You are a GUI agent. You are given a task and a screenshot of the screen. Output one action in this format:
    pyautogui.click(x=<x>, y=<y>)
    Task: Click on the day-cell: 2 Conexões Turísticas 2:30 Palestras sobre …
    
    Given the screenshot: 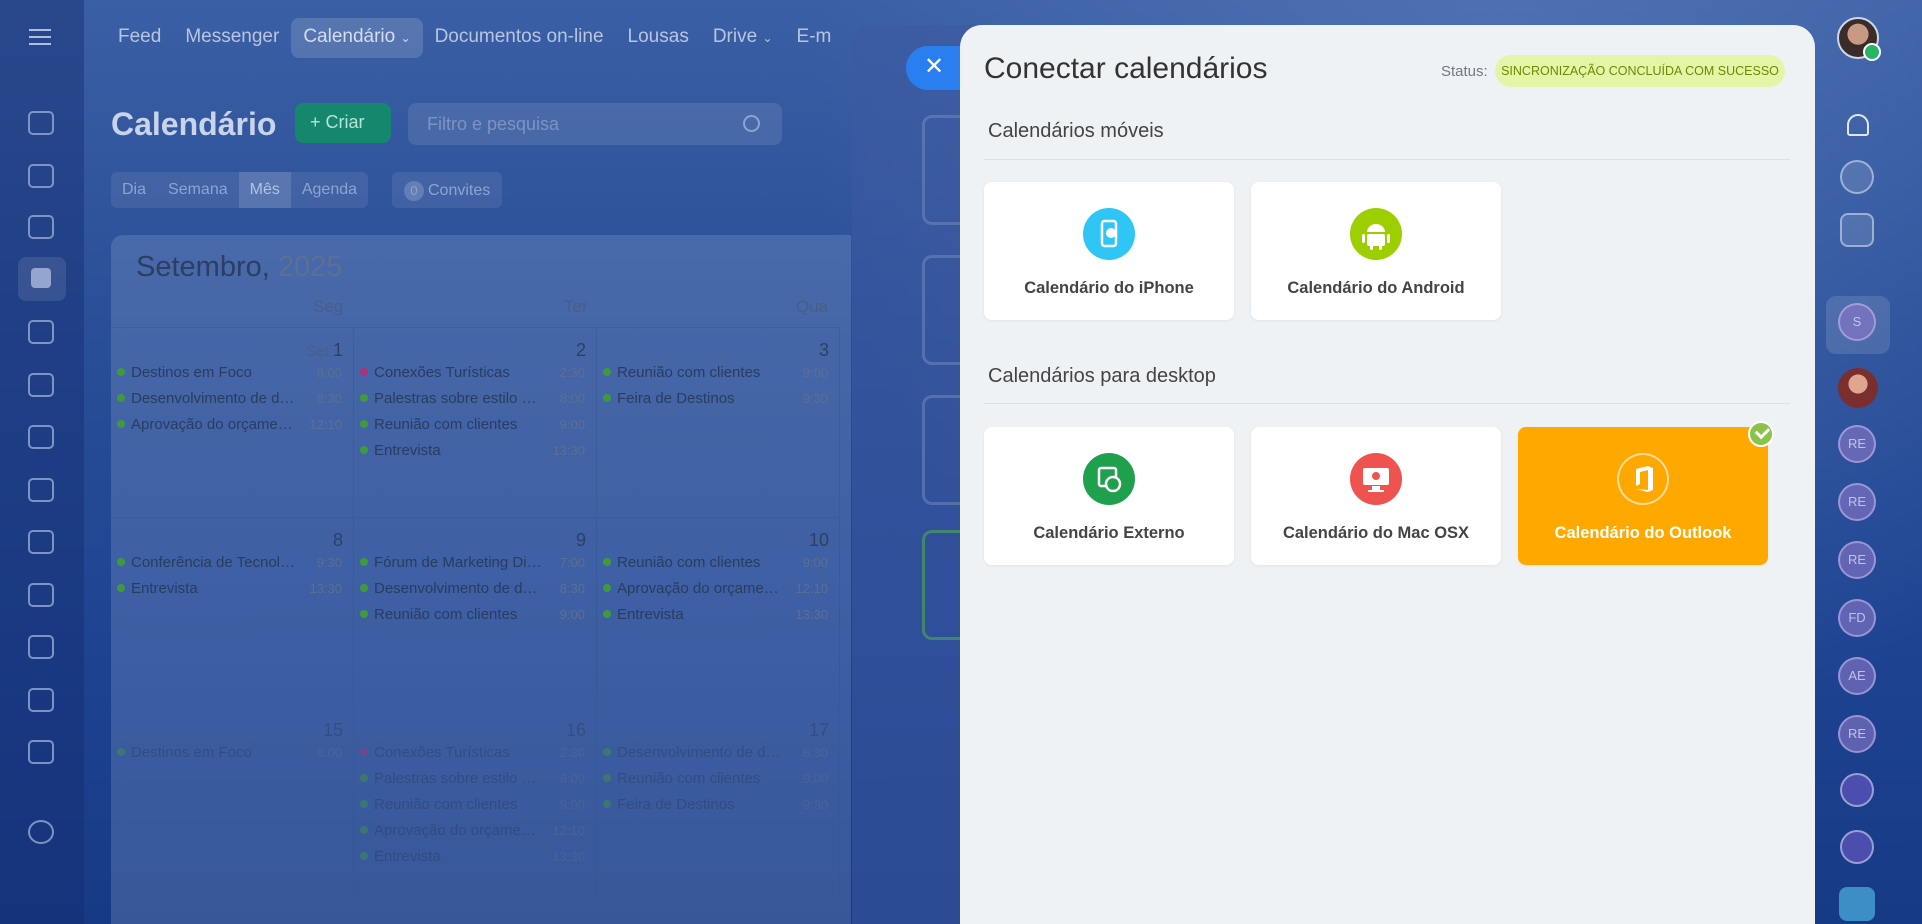 What is the action you would take?
    pyautogui.click(x=475, y=422)
    